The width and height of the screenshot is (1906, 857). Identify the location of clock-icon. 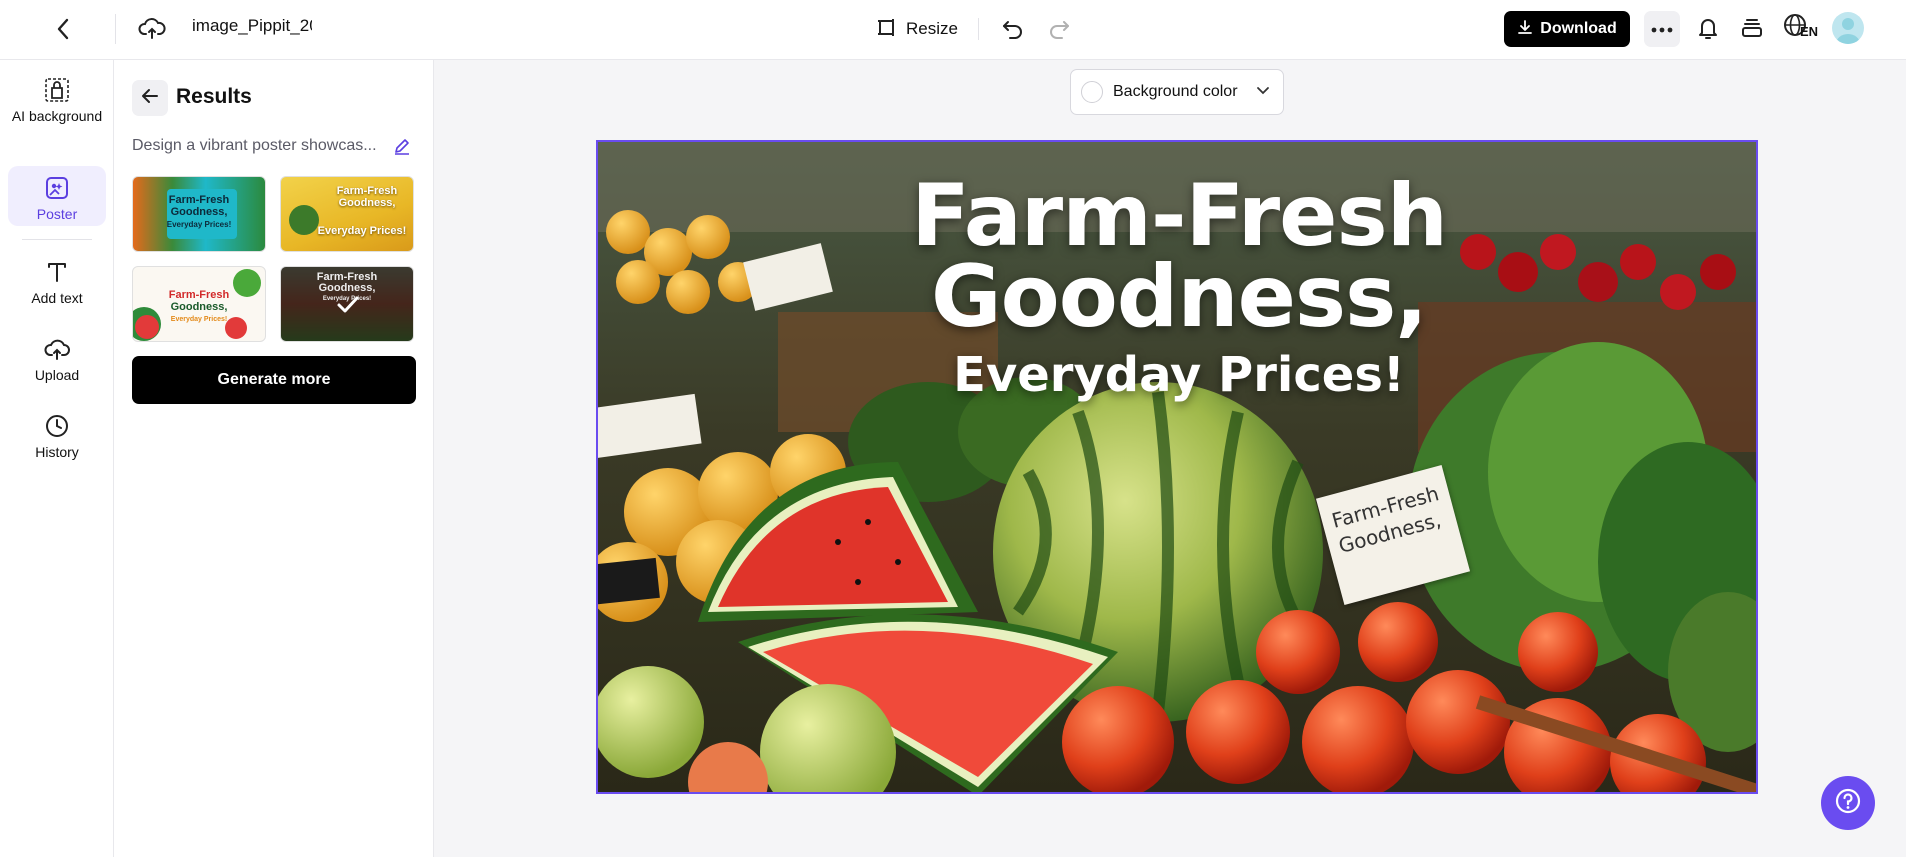
(57, 426).